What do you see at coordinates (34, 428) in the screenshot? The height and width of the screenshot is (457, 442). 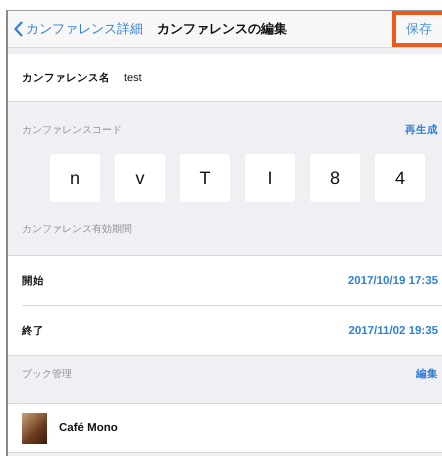 I see `photo-placeholder` at bounding box center [34, 428].